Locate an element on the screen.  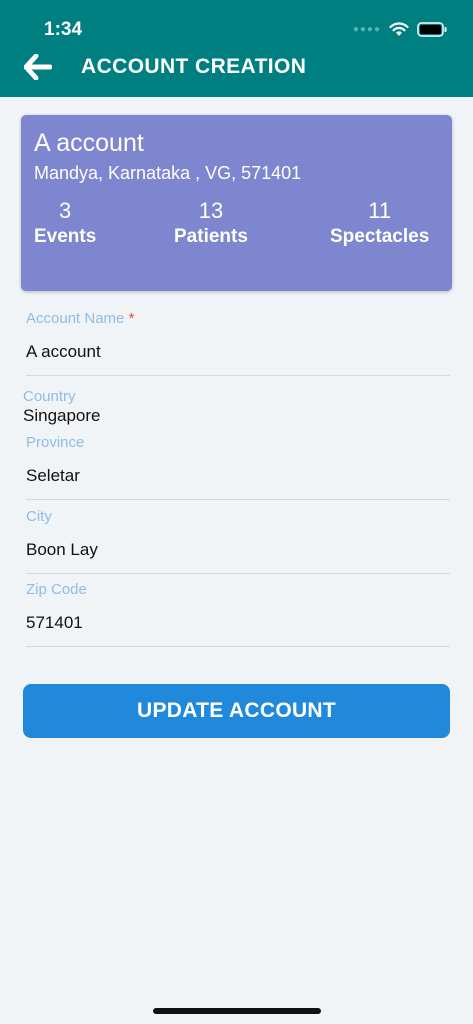
country-field: Country Singapore is located at coordinates (235, 409).